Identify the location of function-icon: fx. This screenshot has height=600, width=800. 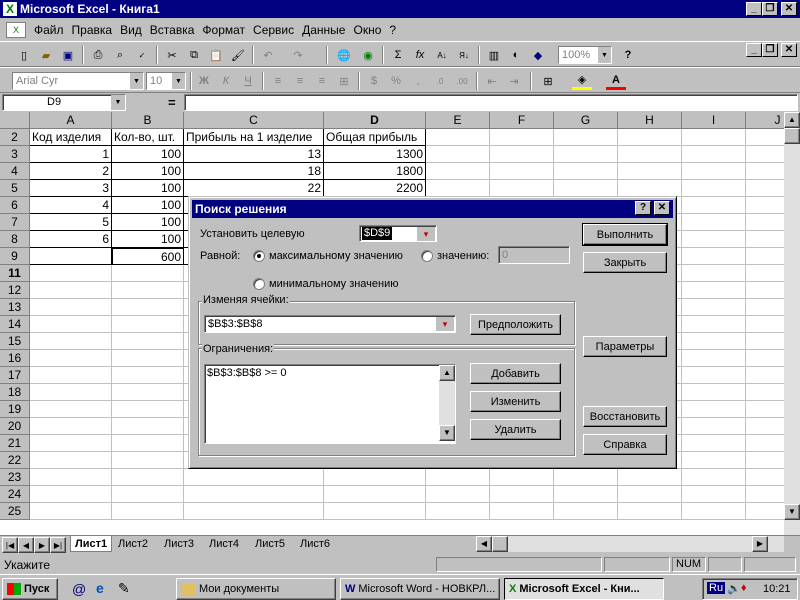
(420, 55).